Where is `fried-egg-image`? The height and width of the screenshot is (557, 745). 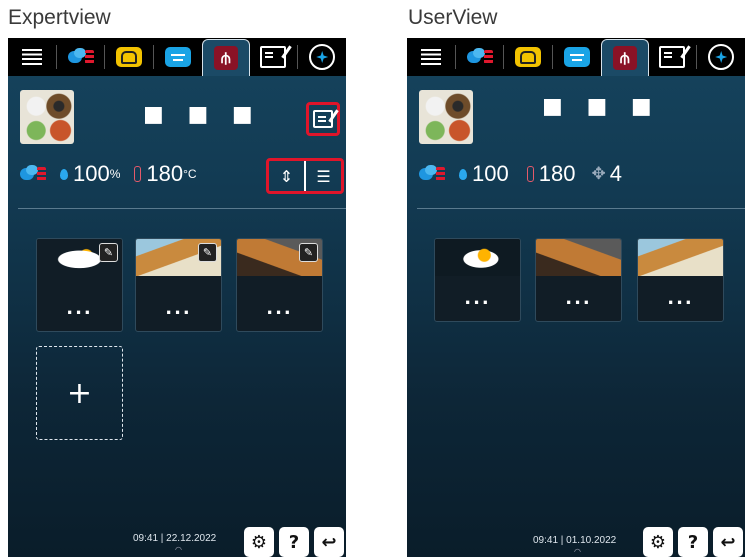 fried-egg-image is located at coordinates (477, 257).